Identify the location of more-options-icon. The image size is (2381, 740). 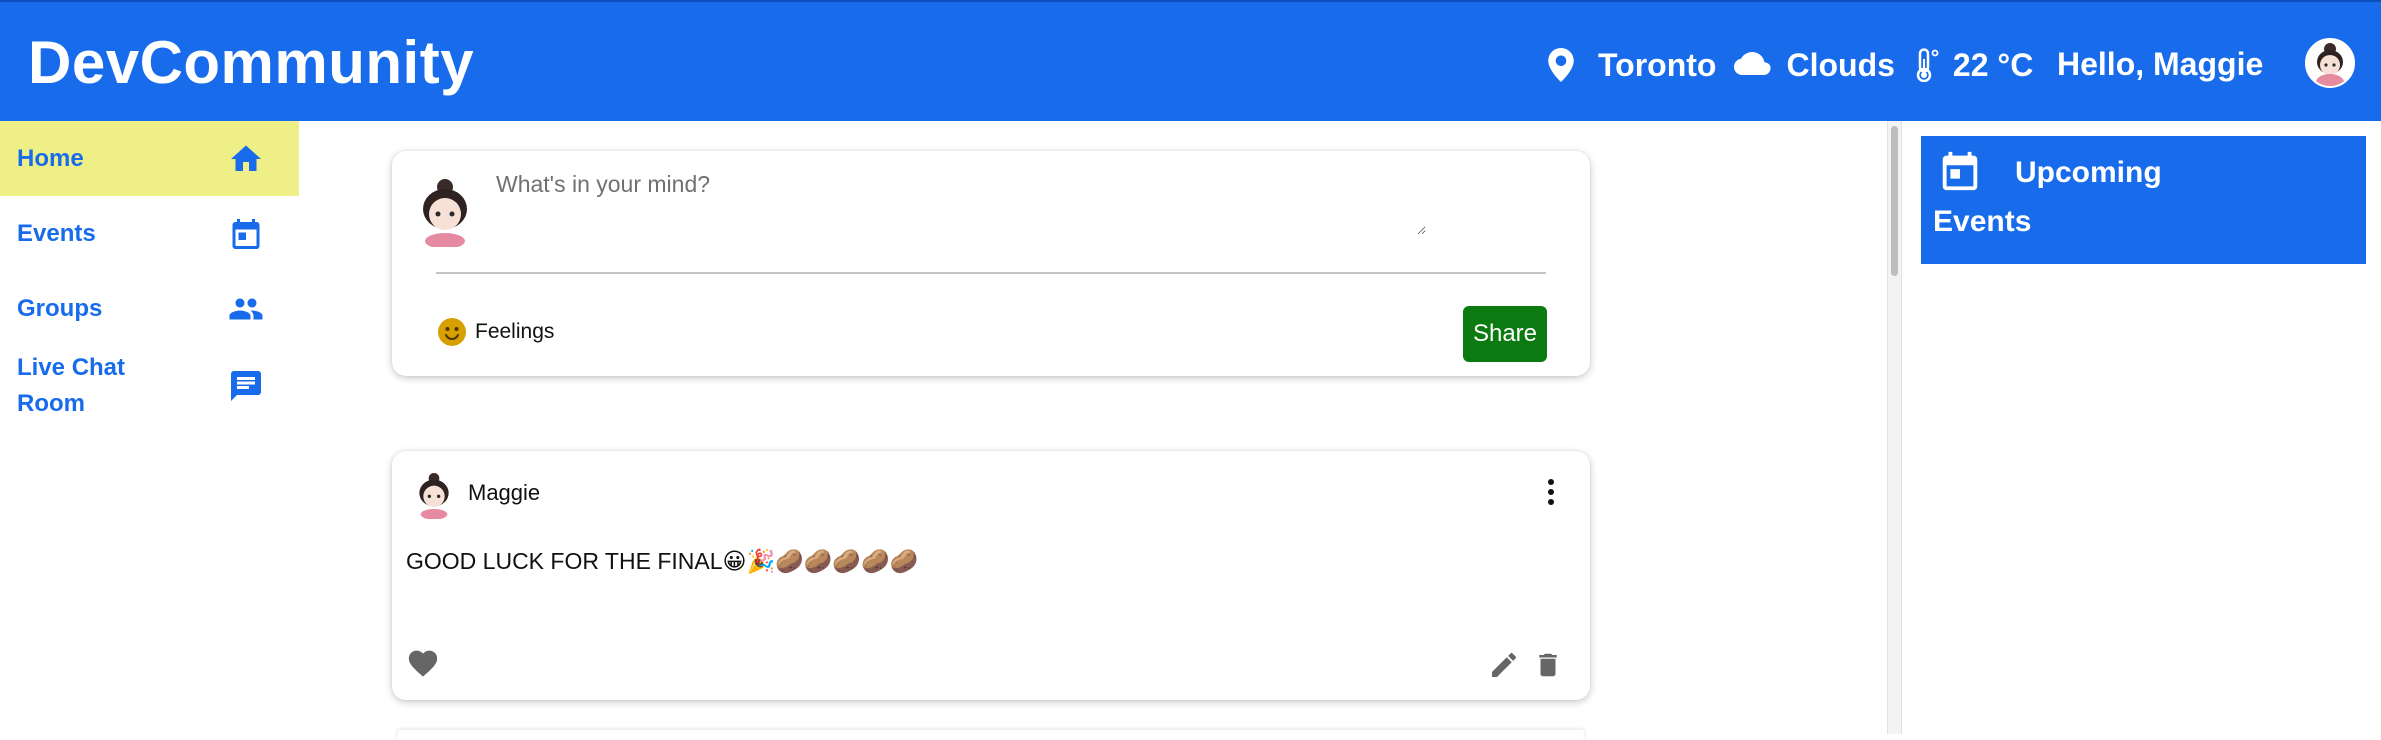
(1551, 492).